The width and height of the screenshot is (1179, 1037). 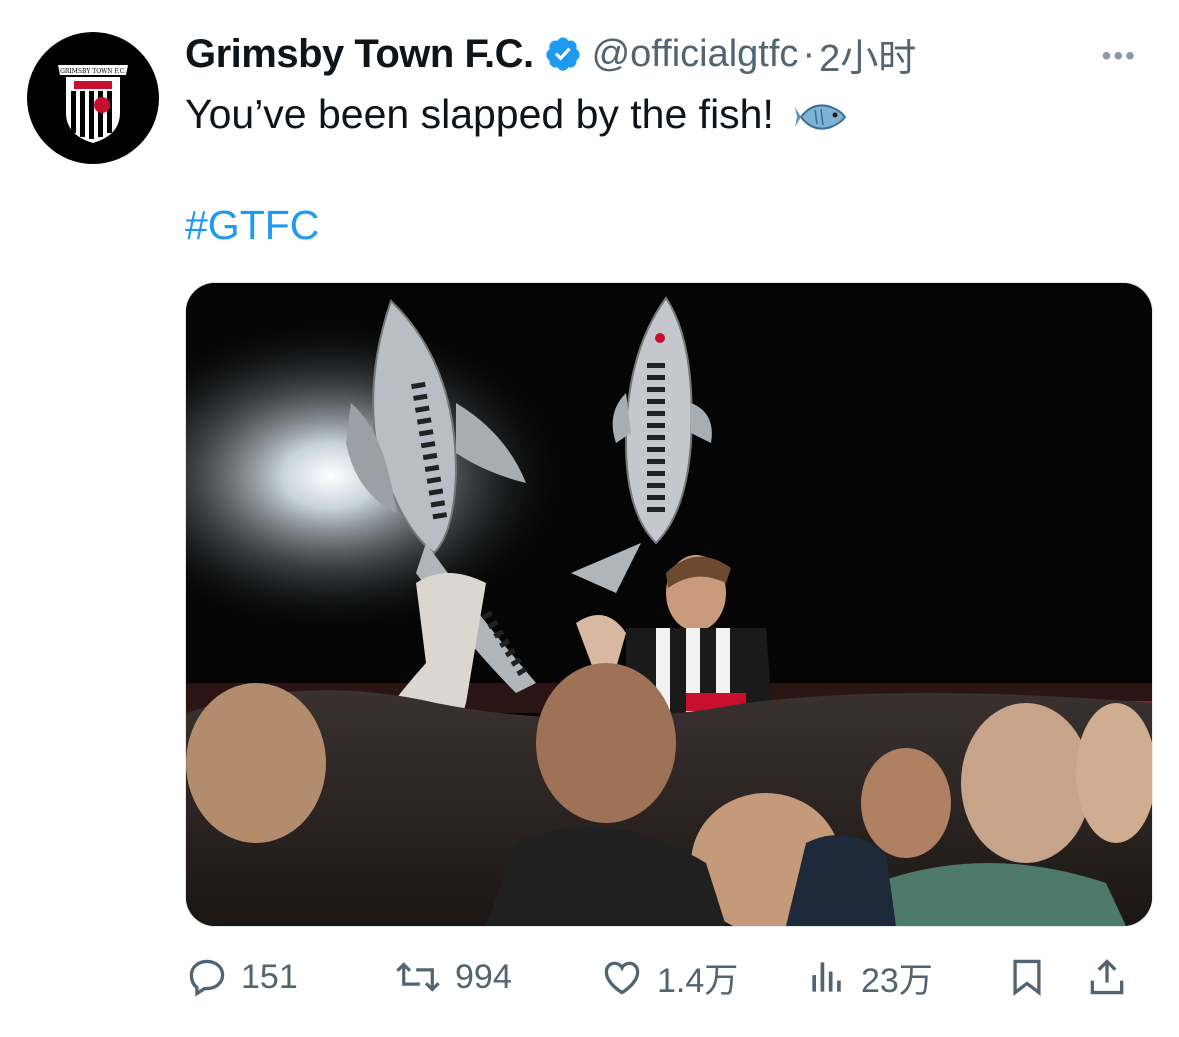 I want to click on crest-banner-text: GRIMSBY TOWN F.C., so click(x=93, y=71).